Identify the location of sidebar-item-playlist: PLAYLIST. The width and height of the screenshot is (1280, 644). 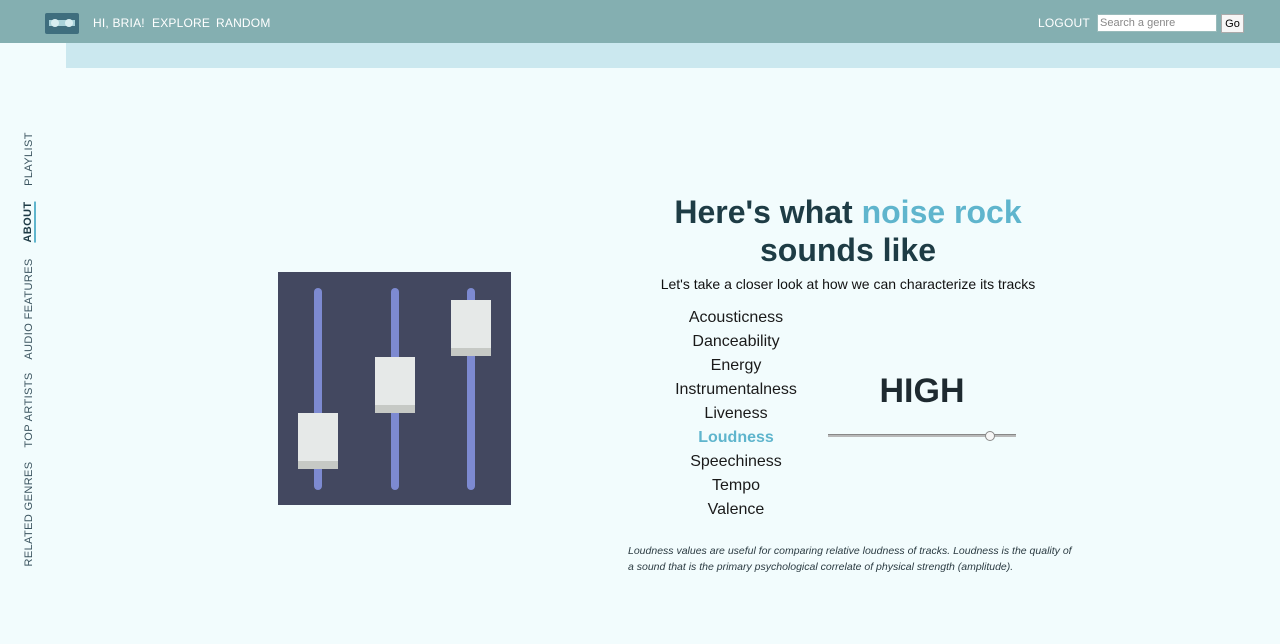
(29, 159).